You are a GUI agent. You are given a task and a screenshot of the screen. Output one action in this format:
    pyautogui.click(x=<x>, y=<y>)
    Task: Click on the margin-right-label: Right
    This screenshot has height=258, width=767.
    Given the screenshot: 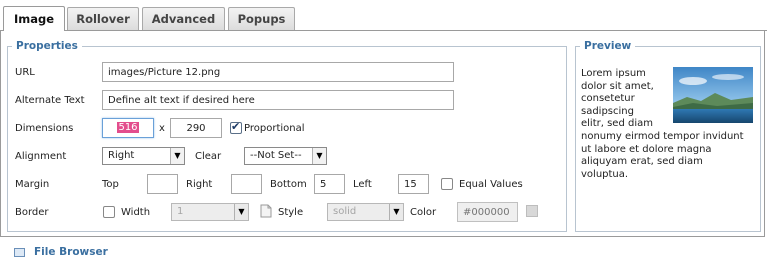 What is the action you would take?
    pyautogui.click(x=199, y=184)
    